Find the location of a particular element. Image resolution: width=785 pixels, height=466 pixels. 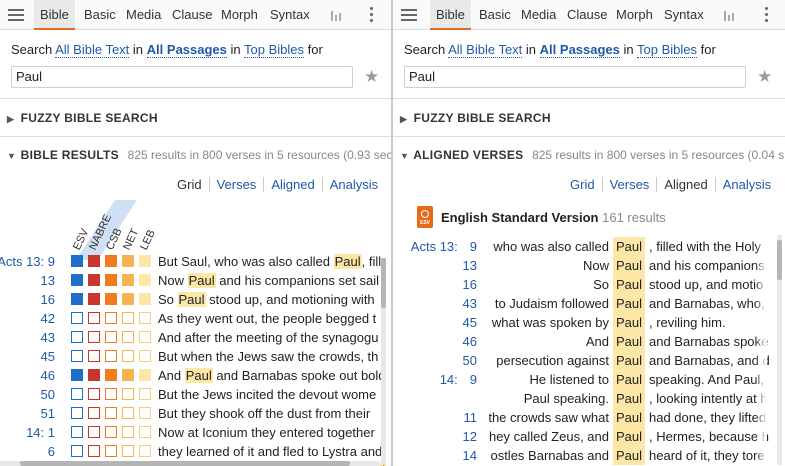

verse-reference: 16 is located at coordinates (48, 299).